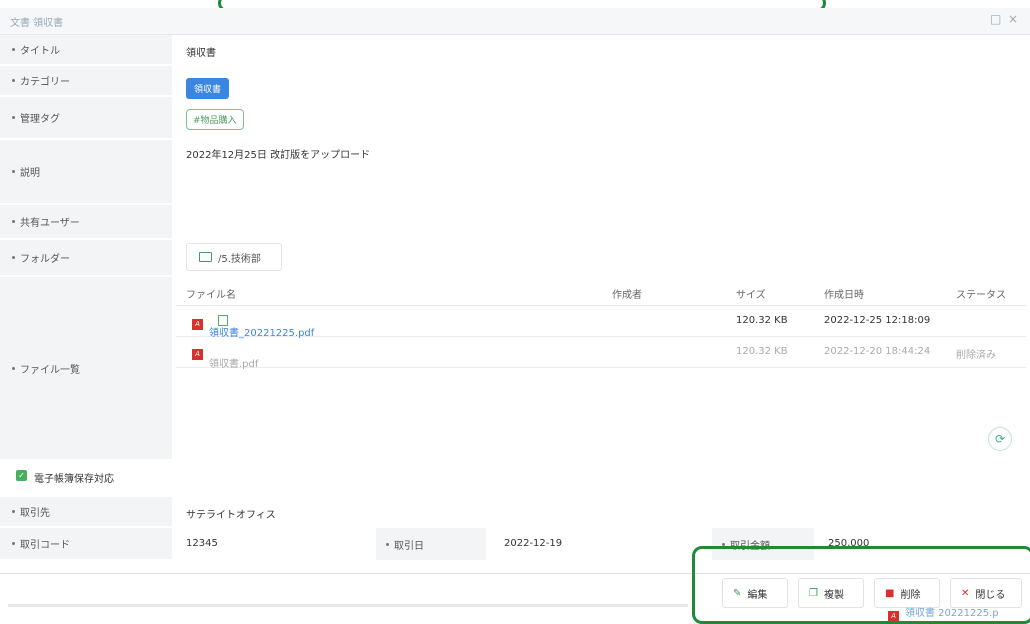 Image resolution: width=1030 pixels, height=624 pixels. I want to click on category-badge: 領収書, so click(208, 88).